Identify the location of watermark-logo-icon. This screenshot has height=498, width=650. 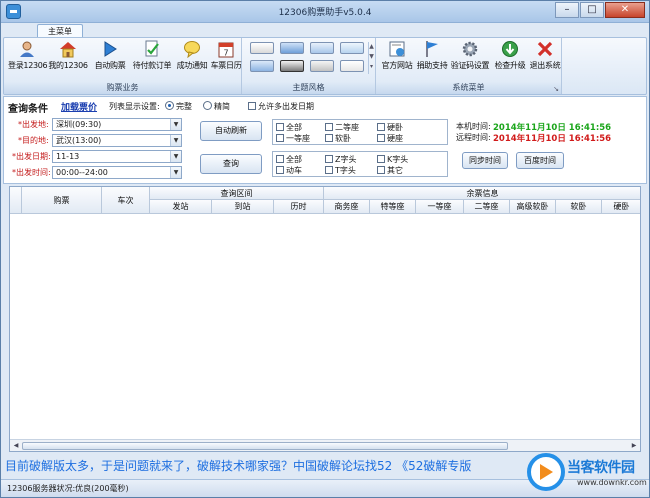
(546, 472).